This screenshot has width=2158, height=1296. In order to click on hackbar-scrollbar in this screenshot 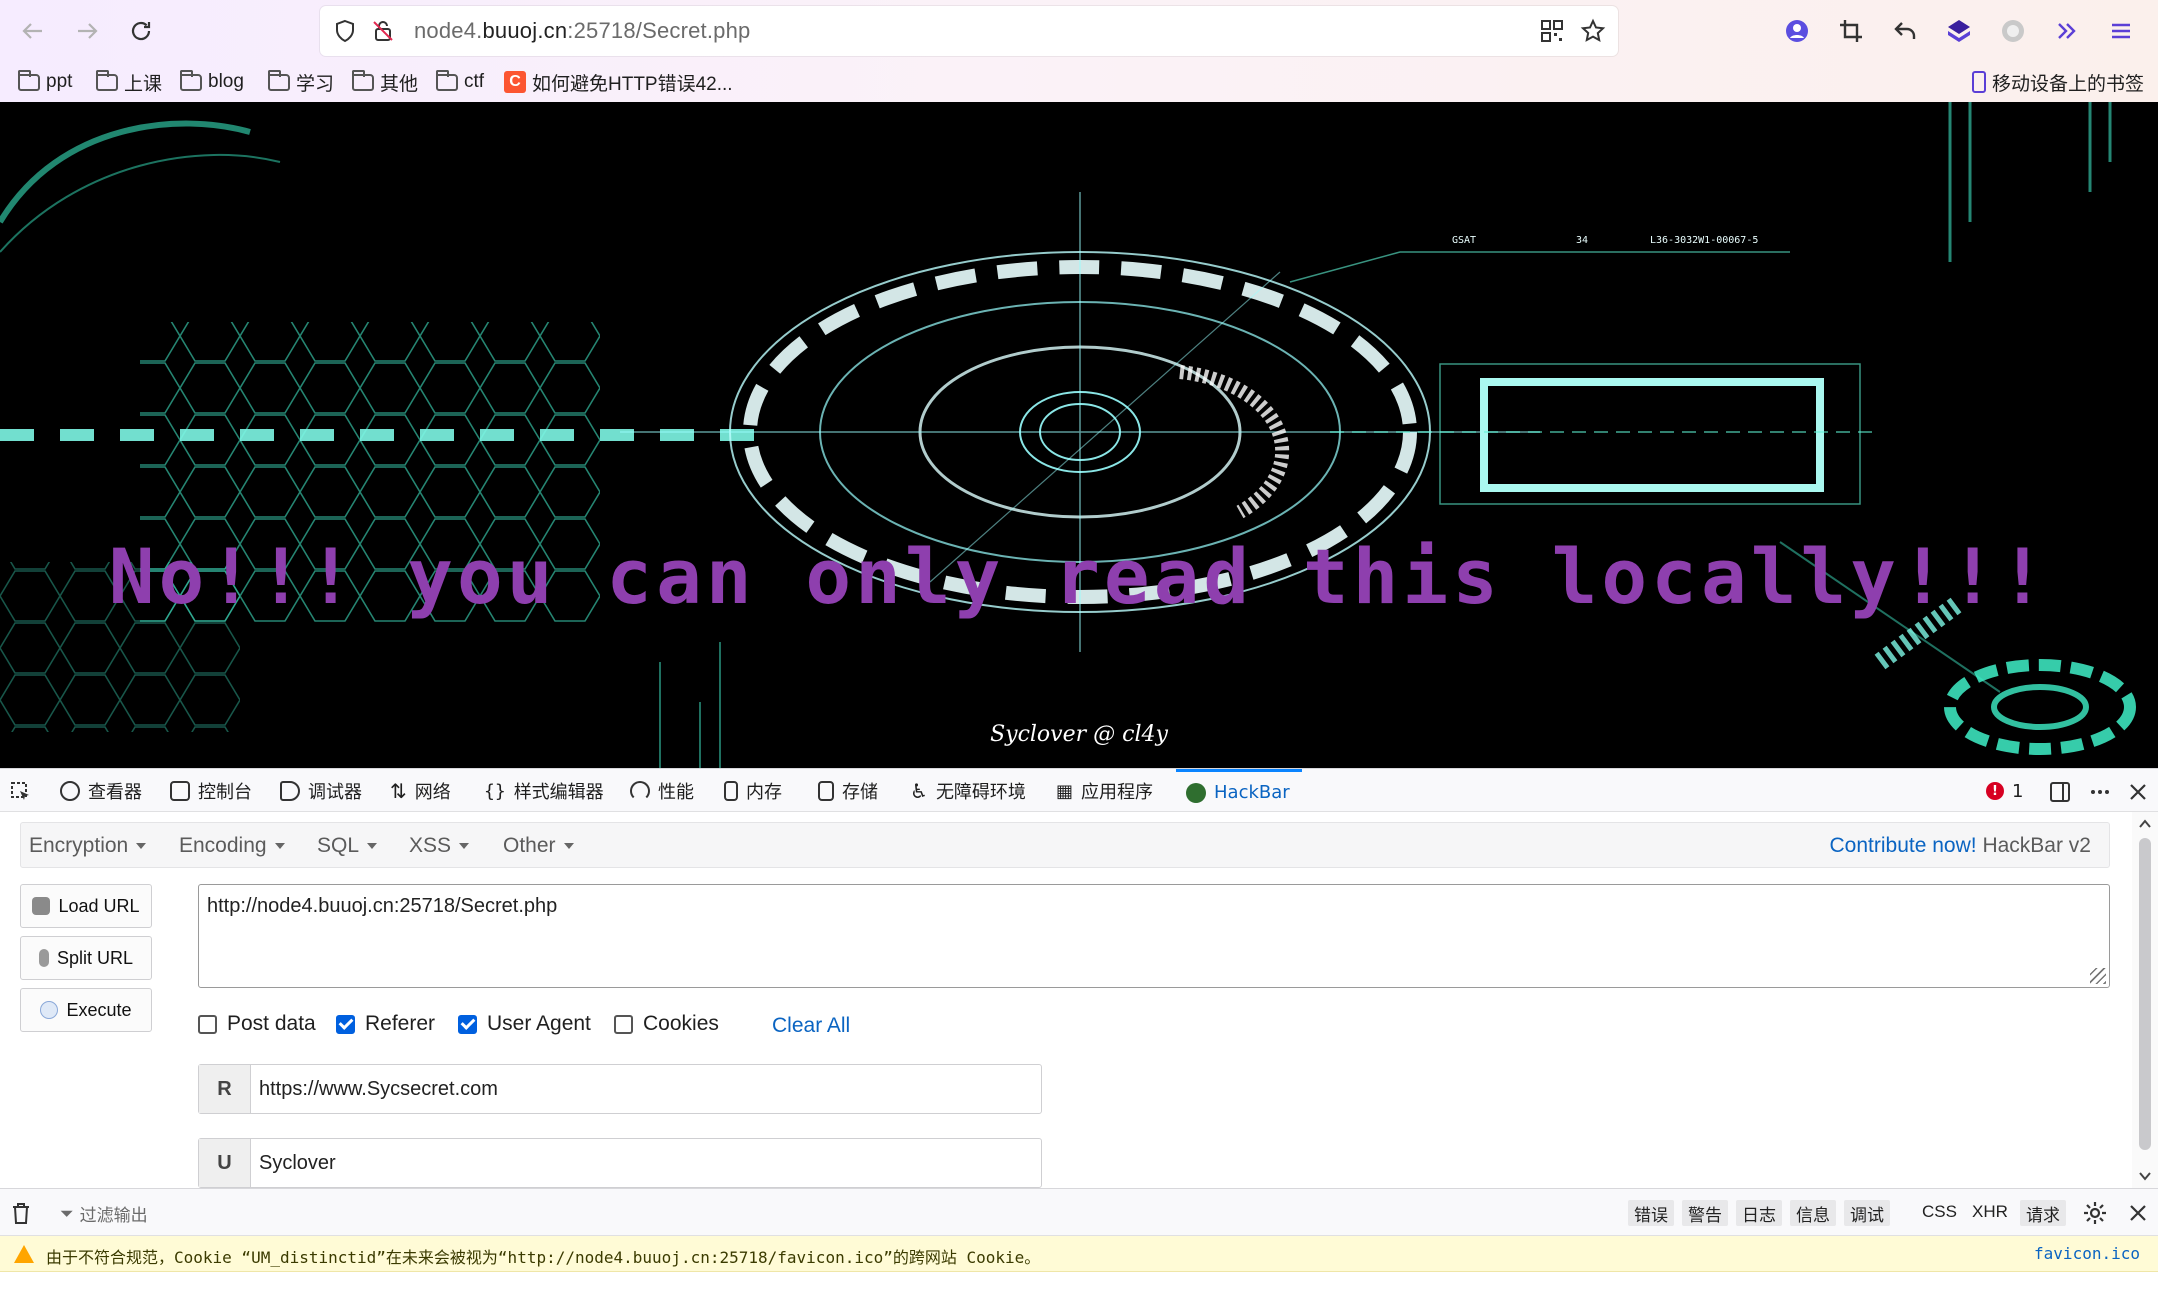, I will do `click(2145, 1000)`.